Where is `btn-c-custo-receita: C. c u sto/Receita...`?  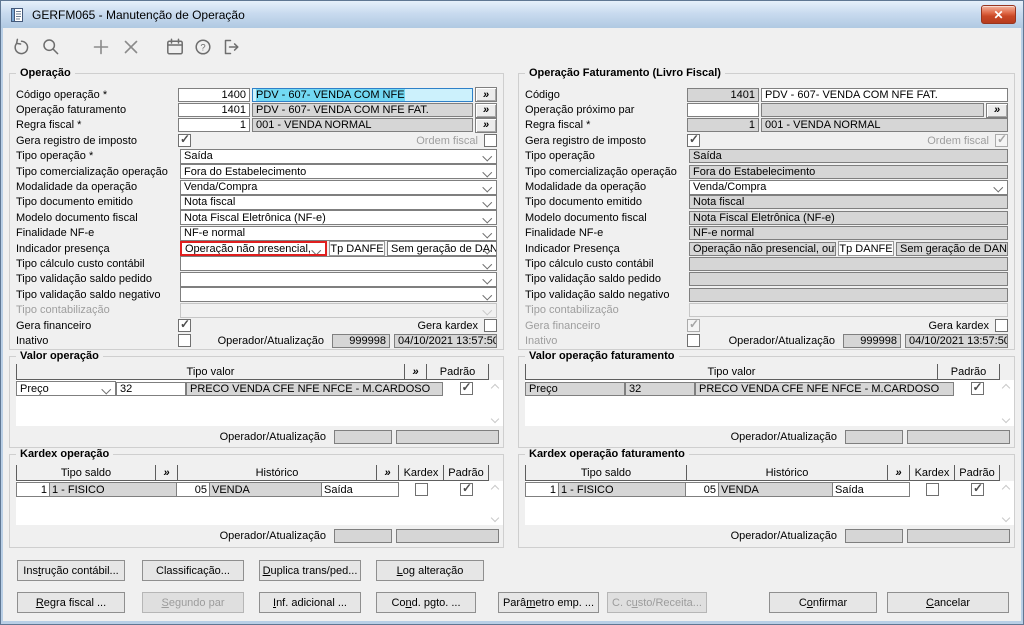 btn-c-custo-receita: C. c u sto/Receita... is located at coordinates (657, 602).